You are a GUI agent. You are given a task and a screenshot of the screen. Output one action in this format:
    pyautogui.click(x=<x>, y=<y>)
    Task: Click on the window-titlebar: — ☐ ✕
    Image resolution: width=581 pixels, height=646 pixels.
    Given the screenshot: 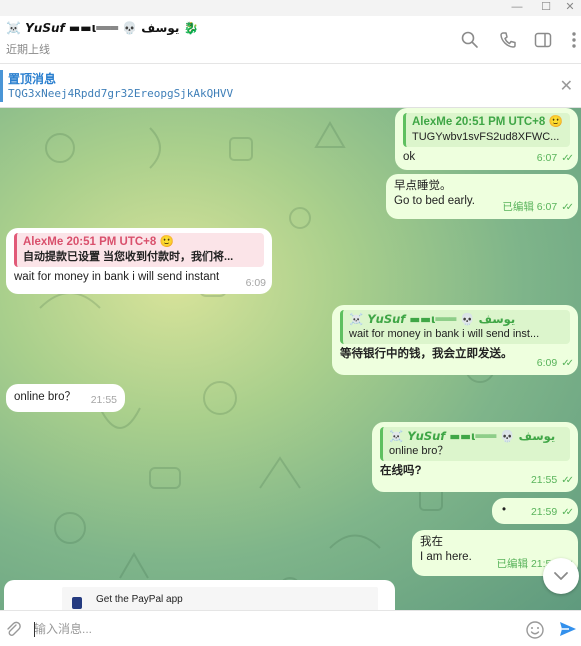 What is the action you would take?
    pyautogui.click(x=290, y=8)
    